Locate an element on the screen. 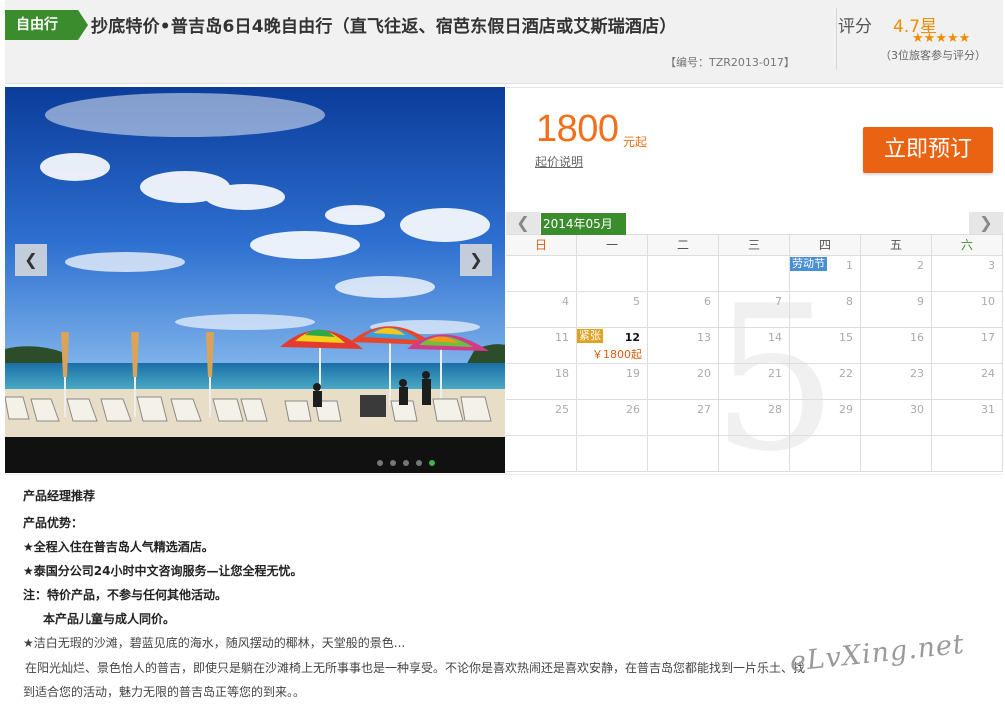 The image size is (1005, 704). chevron-left-icon: ❮ is located at coordinates (31, 259).